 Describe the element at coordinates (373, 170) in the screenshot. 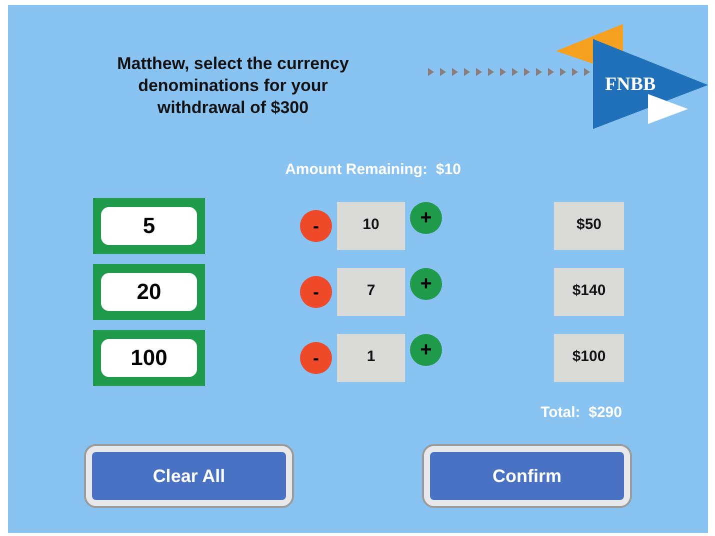

I see `amount-remaining-text: Amount Remaining: $10` at that location.